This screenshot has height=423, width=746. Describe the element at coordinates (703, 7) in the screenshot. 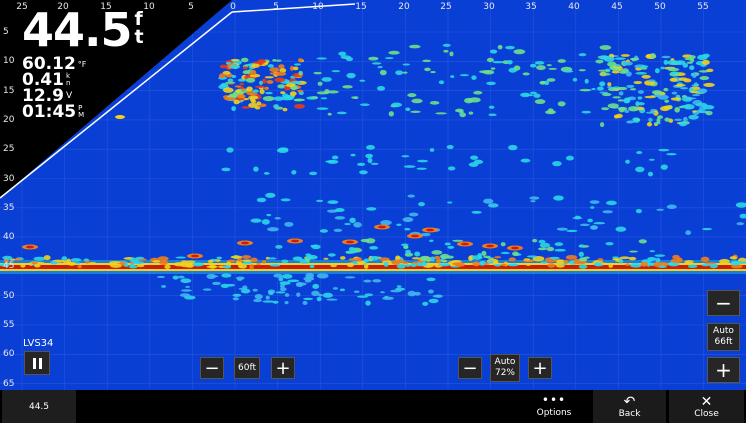

I see `scale-label: 55` at that location.